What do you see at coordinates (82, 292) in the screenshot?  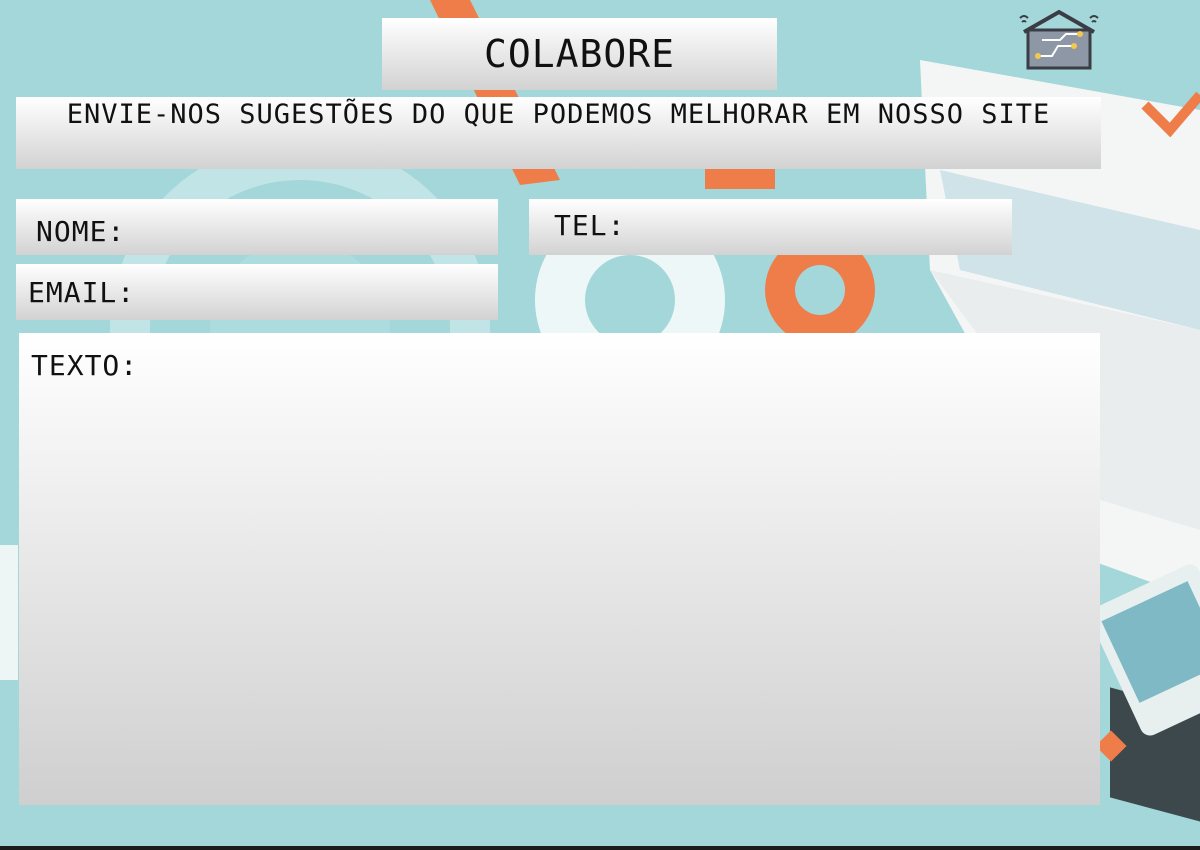 I see `email-label: EMAIL:` at bounding box center [82, 292].